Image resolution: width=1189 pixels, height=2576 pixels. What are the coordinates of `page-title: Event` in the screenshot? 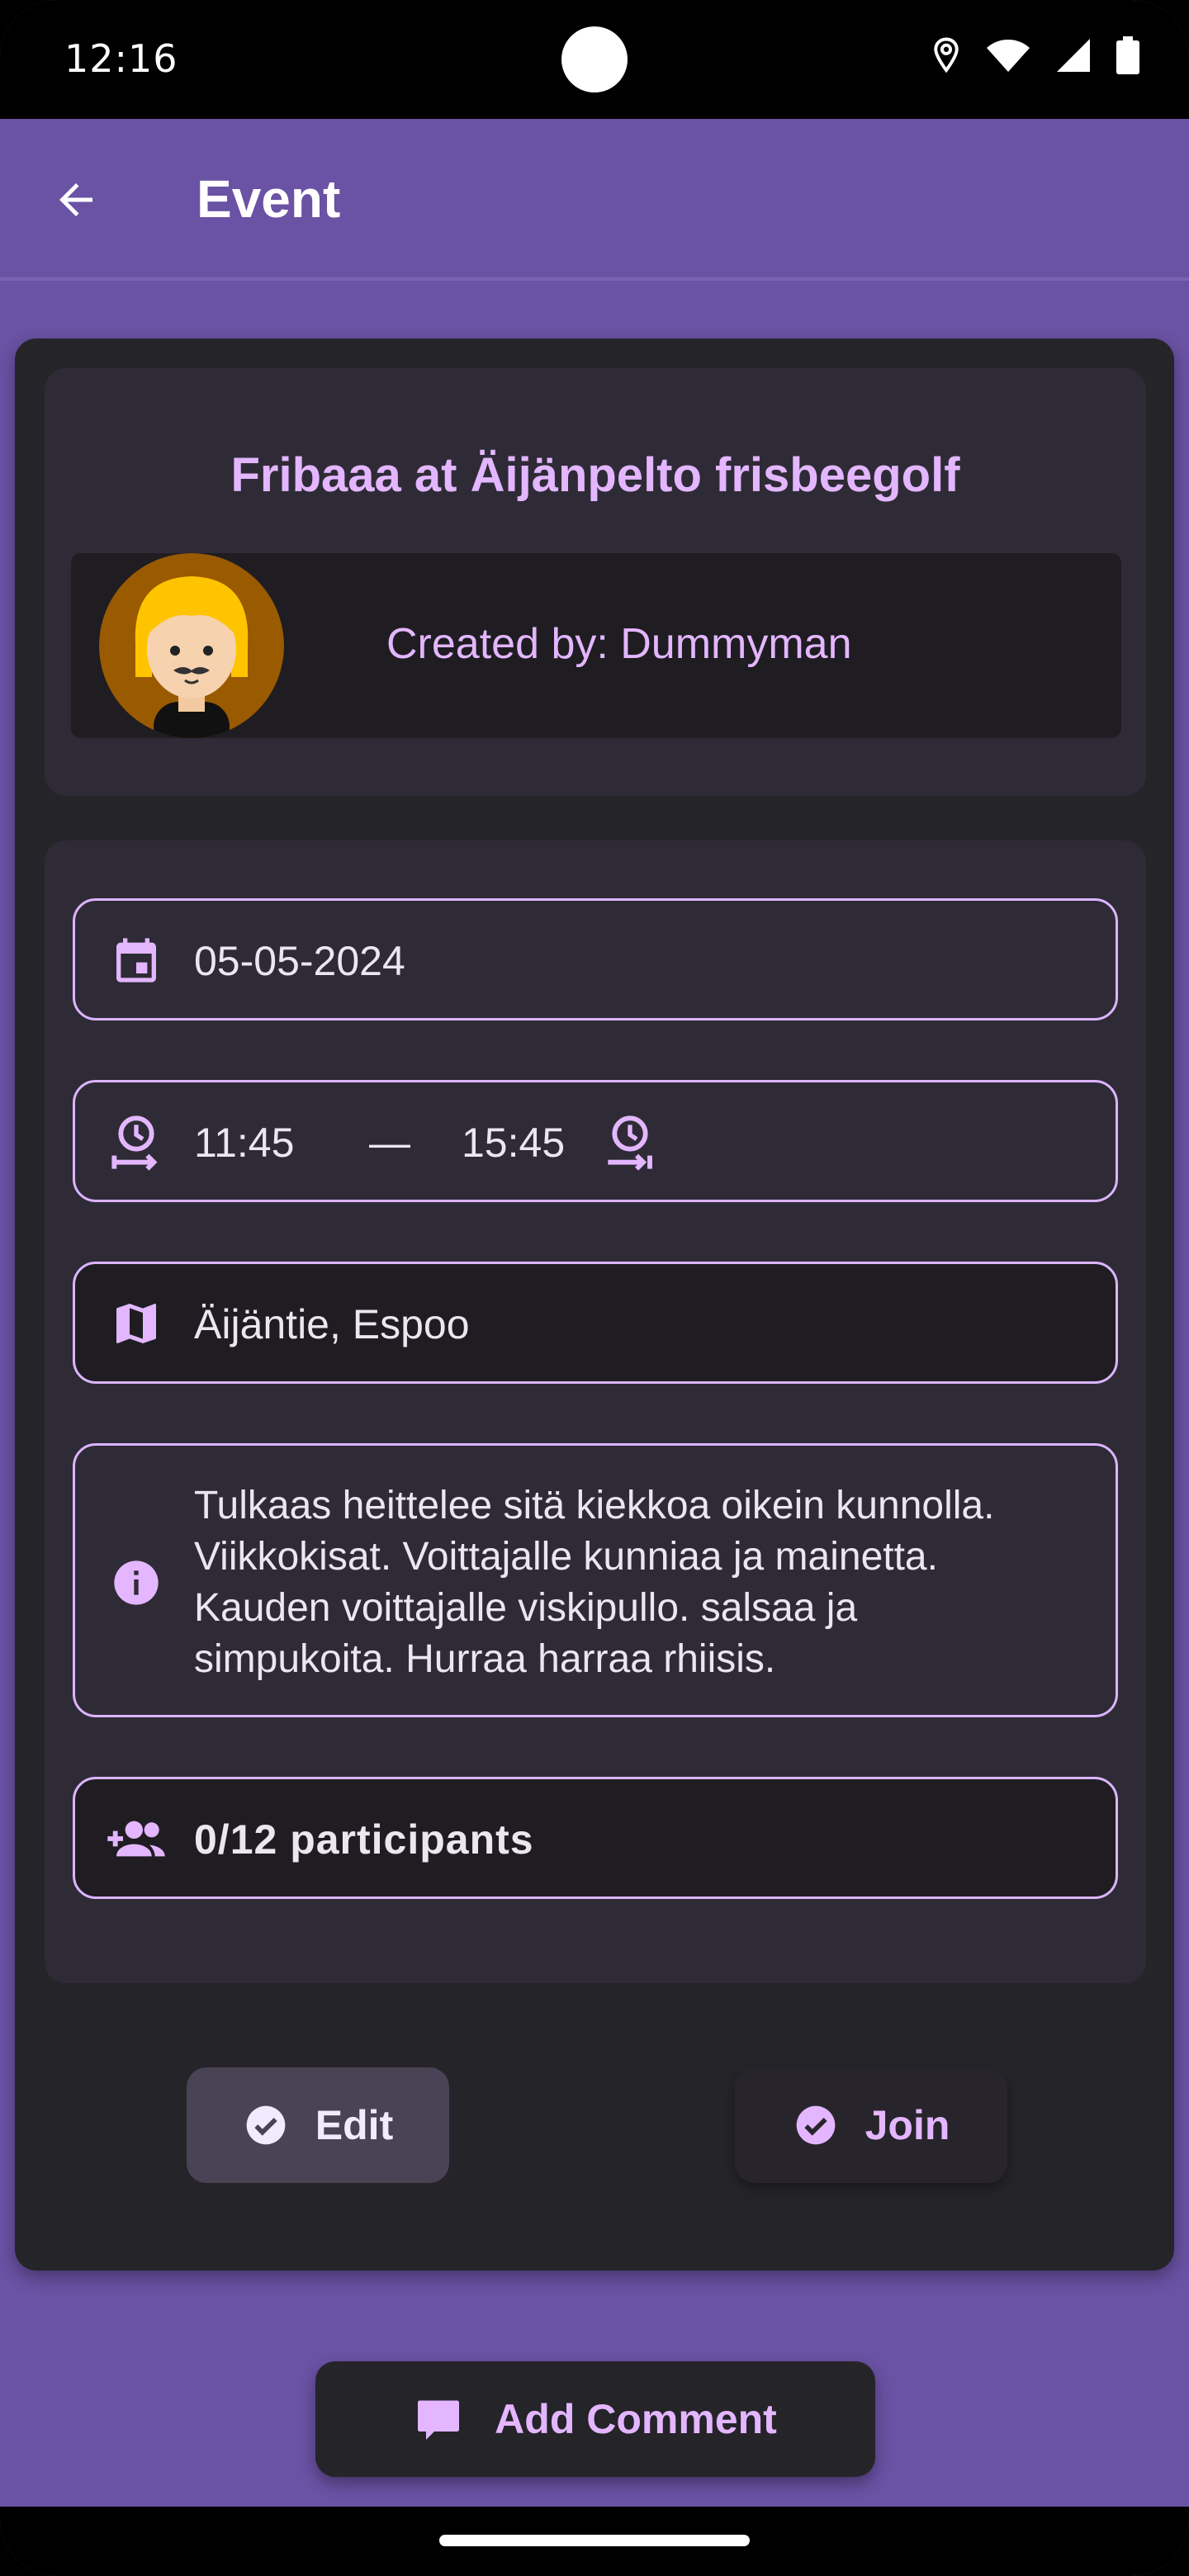 It's located at (269, 199).